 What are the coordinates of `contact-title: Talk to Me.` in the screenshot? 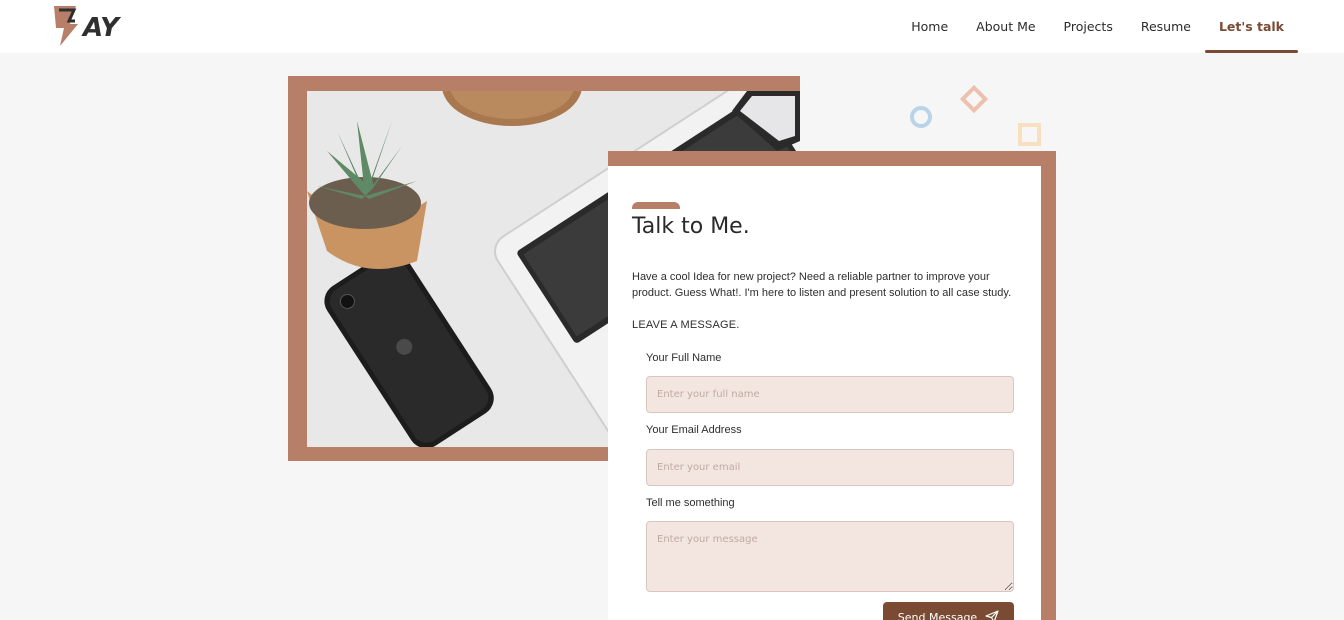 It's located at (691, 226).